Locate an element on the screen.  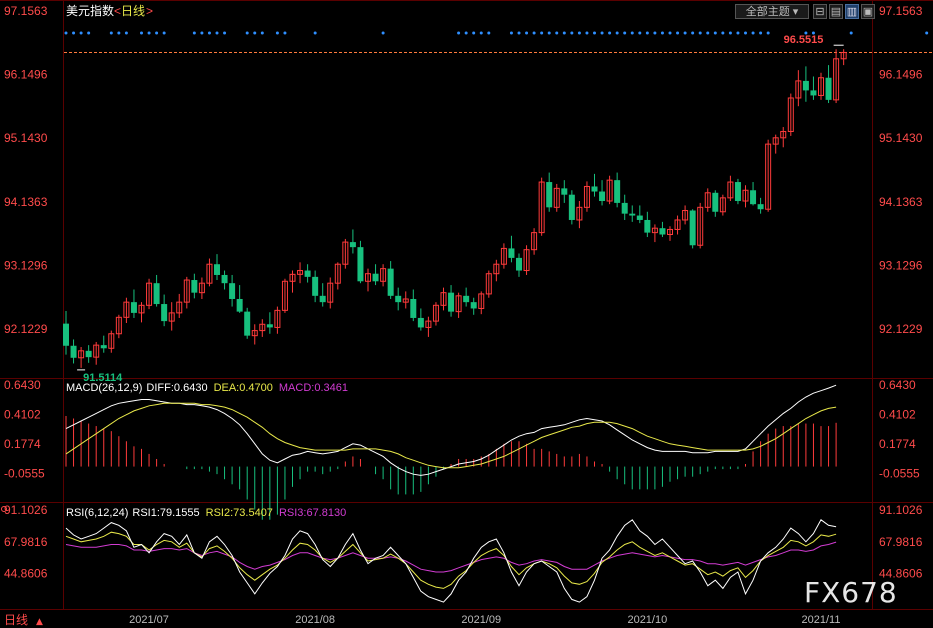
price-tick-right: 94.1363 is located at coordinates (901, 202).